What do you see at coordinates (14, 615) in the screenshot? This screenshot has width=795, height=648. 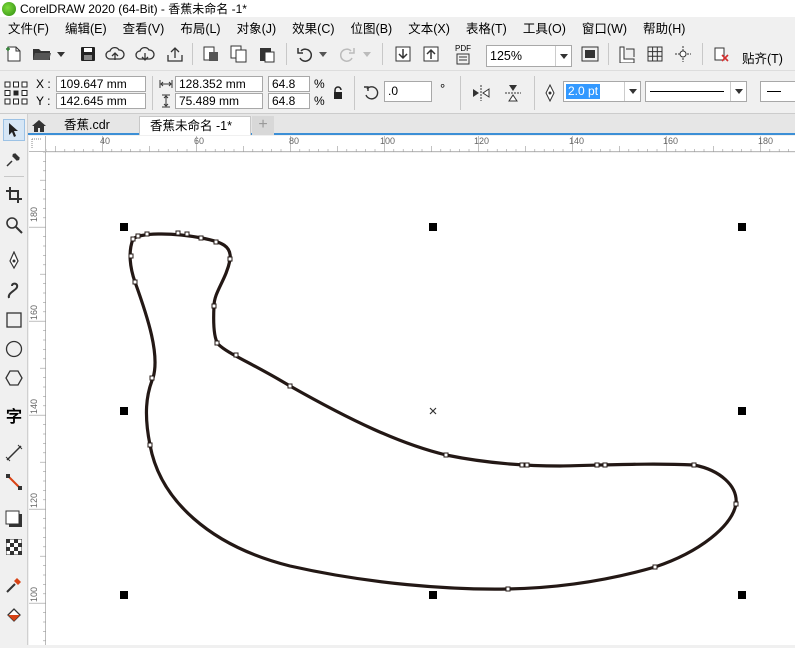 I see `interactive-fill-icon` at bounding box center [14, 615].